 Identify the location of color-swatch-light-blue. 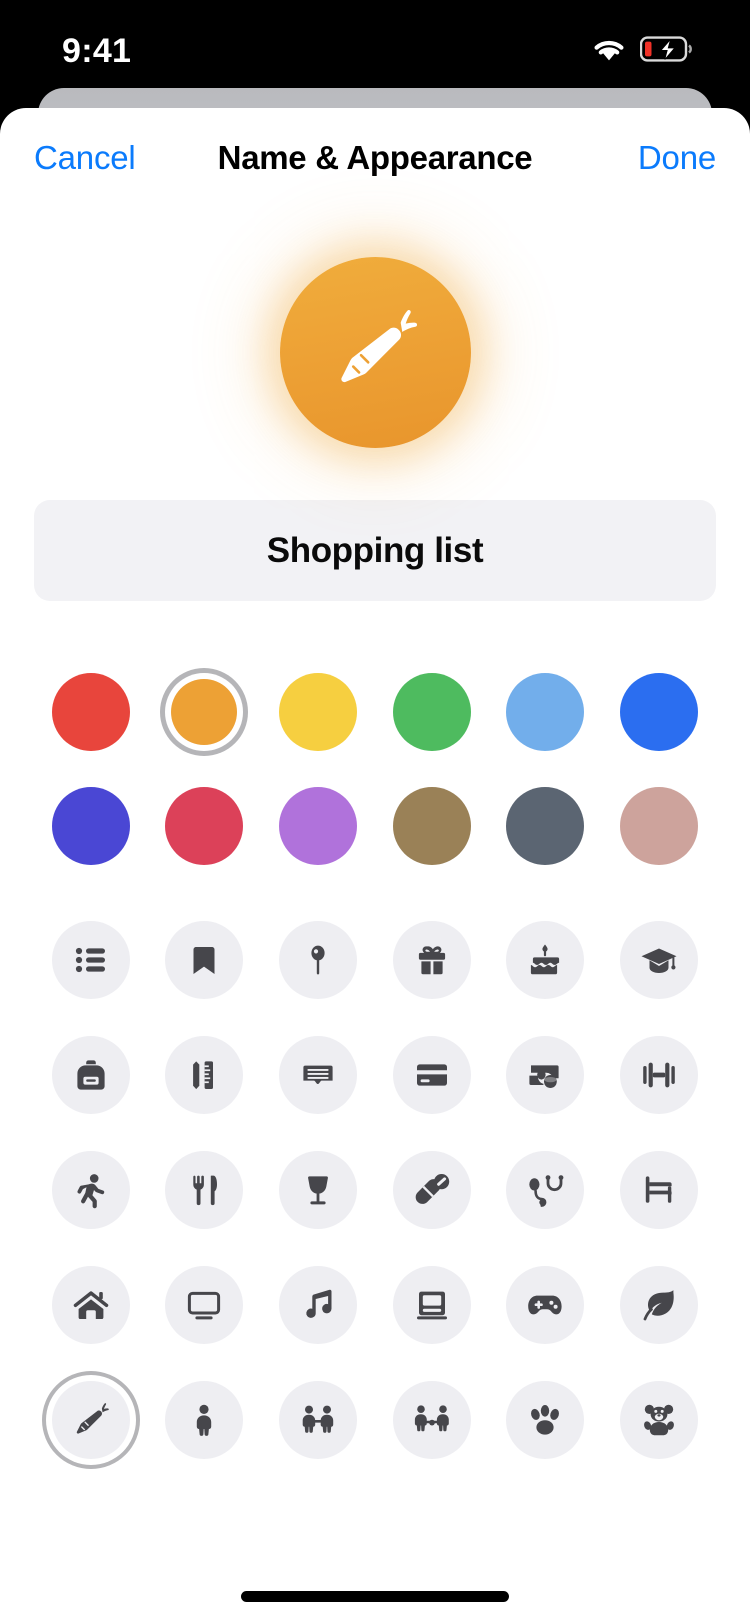
(545, 712).